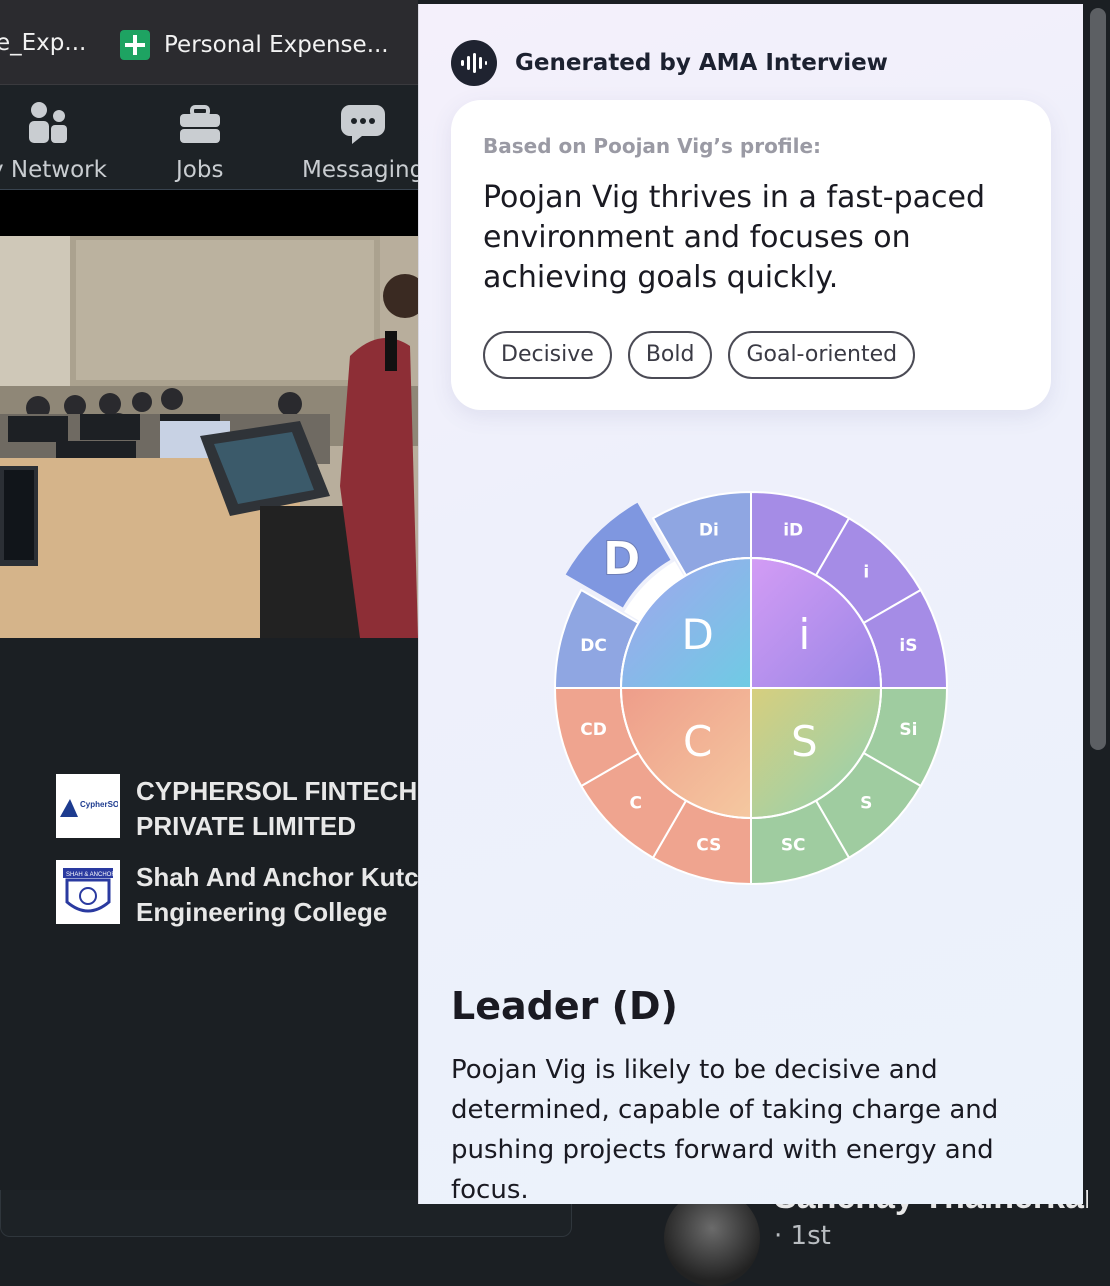  I want to click on disc-segment-label: SC, so click(793, 845).